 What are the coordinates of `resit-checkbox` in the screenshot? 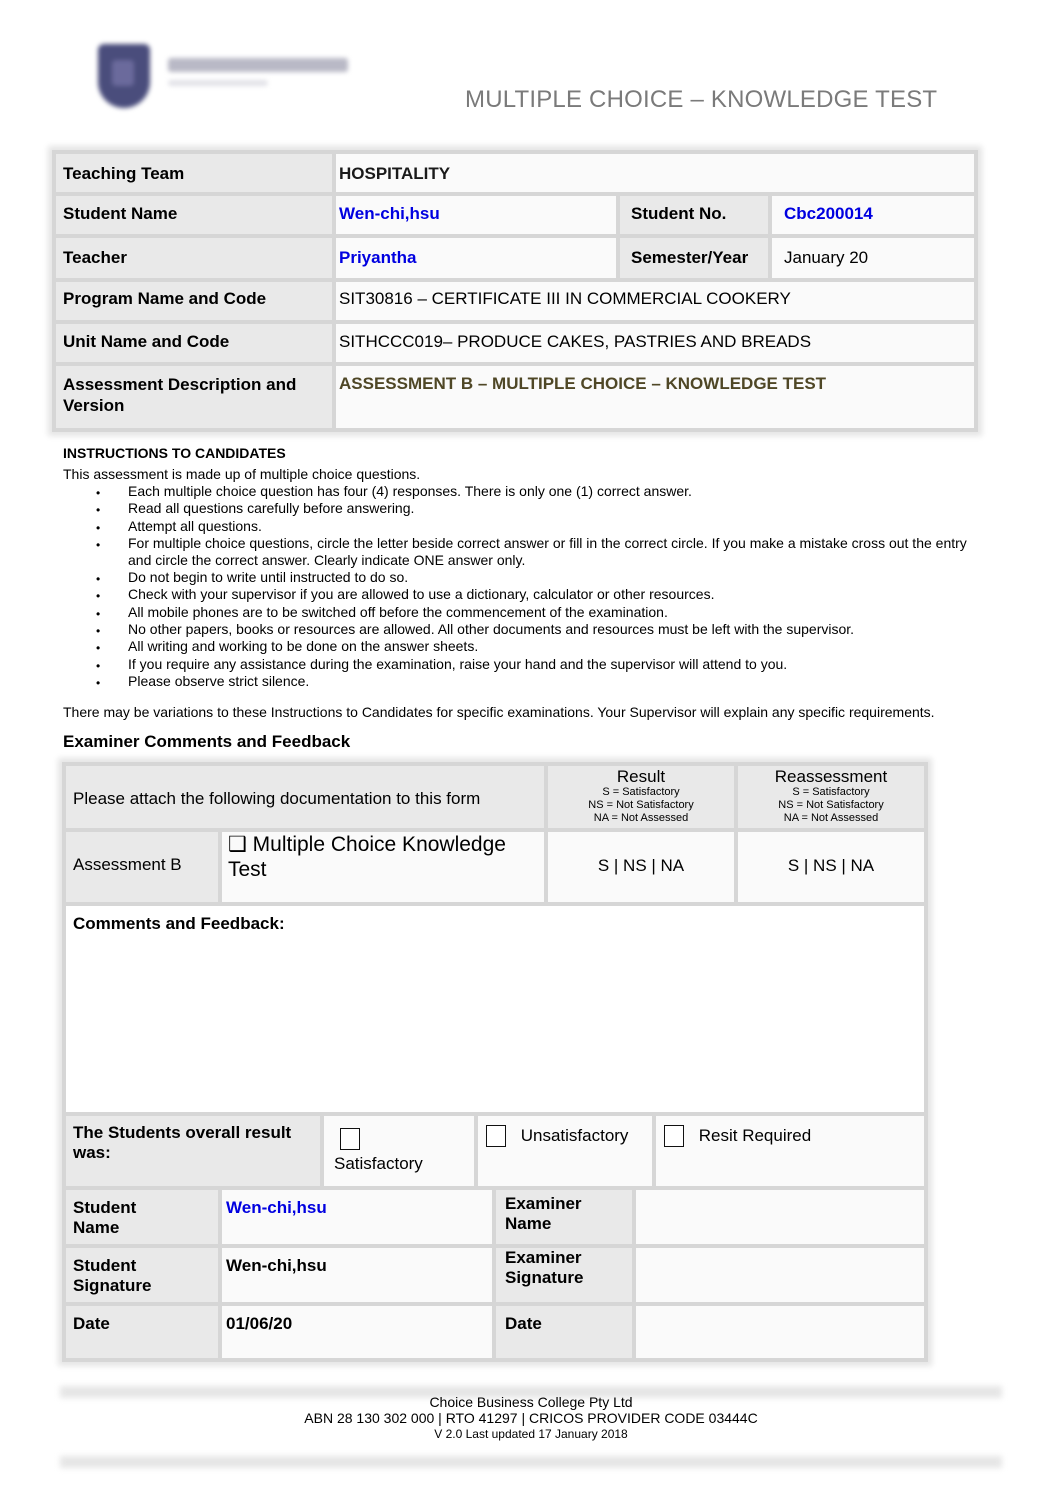 It's located at (674, 1136).